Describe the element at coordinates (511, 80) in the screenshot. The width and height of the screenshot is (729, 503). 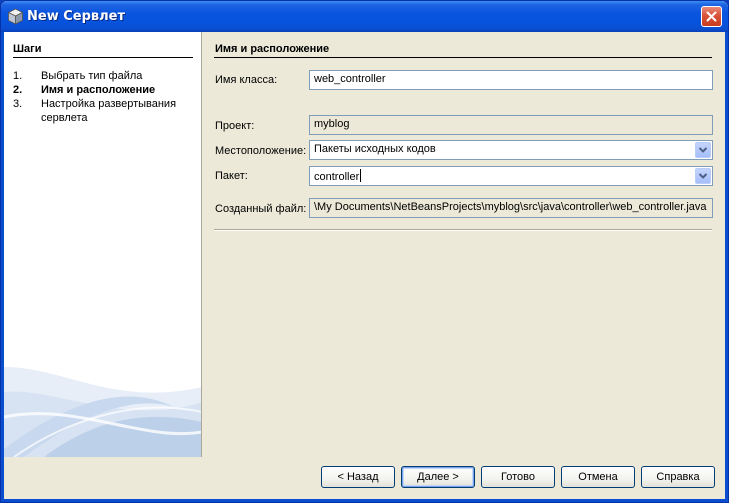
I see `class-name-input: web_controller` at that location.